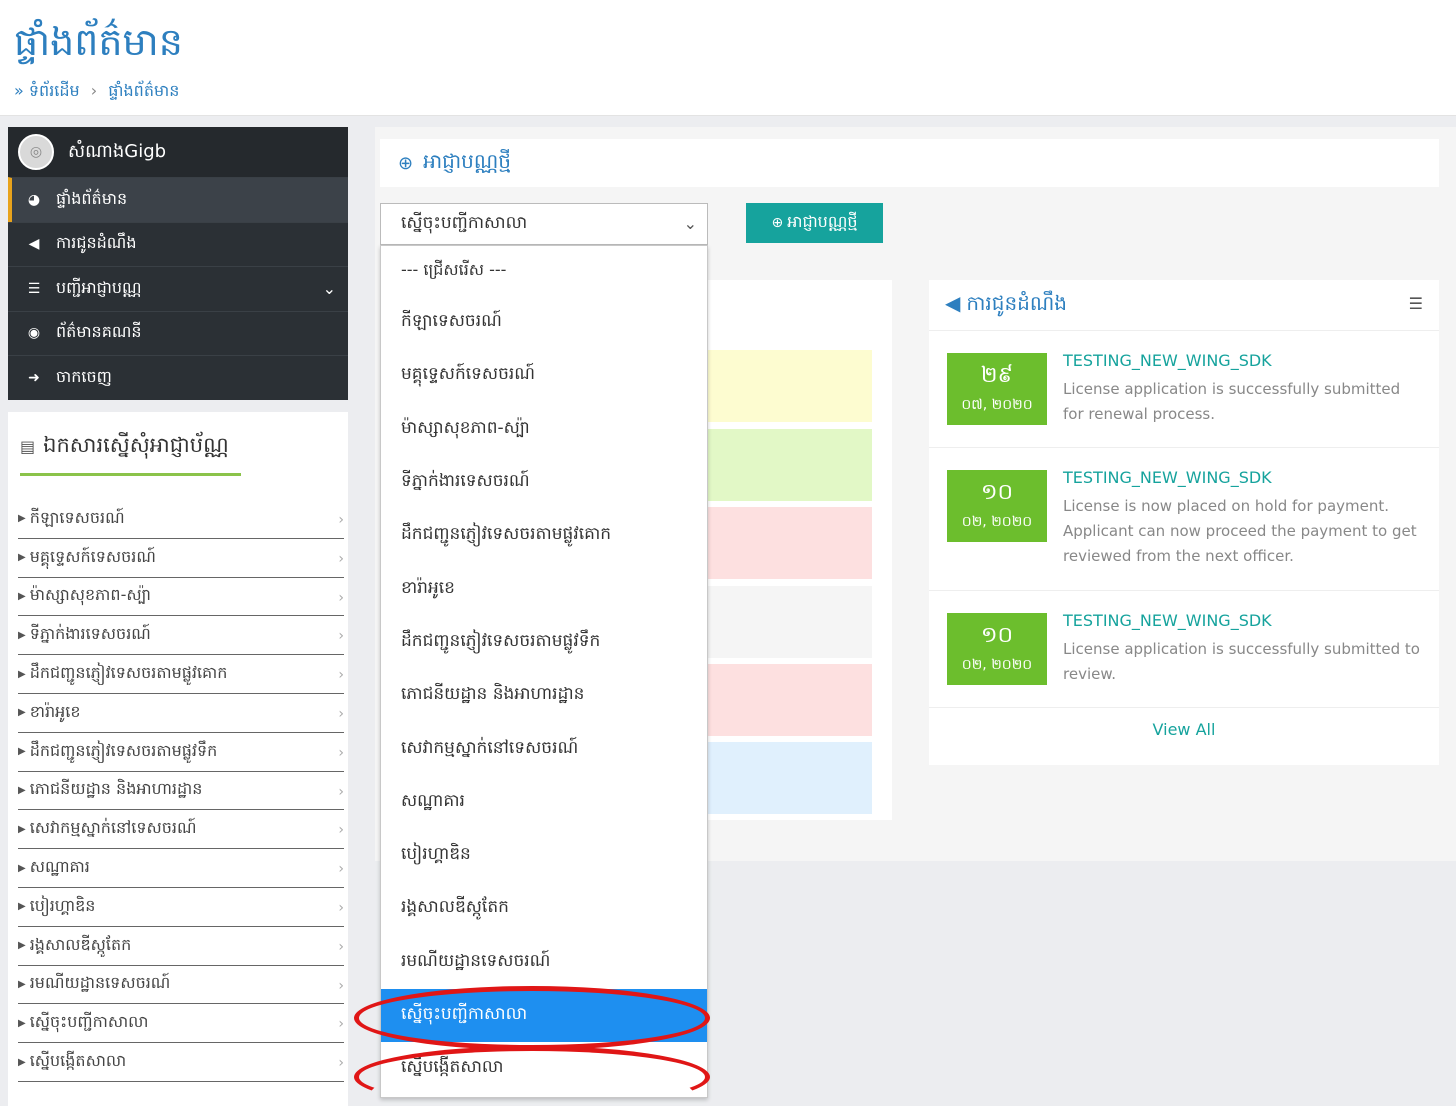  Describe the element at coordinates (544, 482) in the screenshot. I see `dropdown-option: ទីភ្នាក់ងារទេសចរណ៍` at that location.